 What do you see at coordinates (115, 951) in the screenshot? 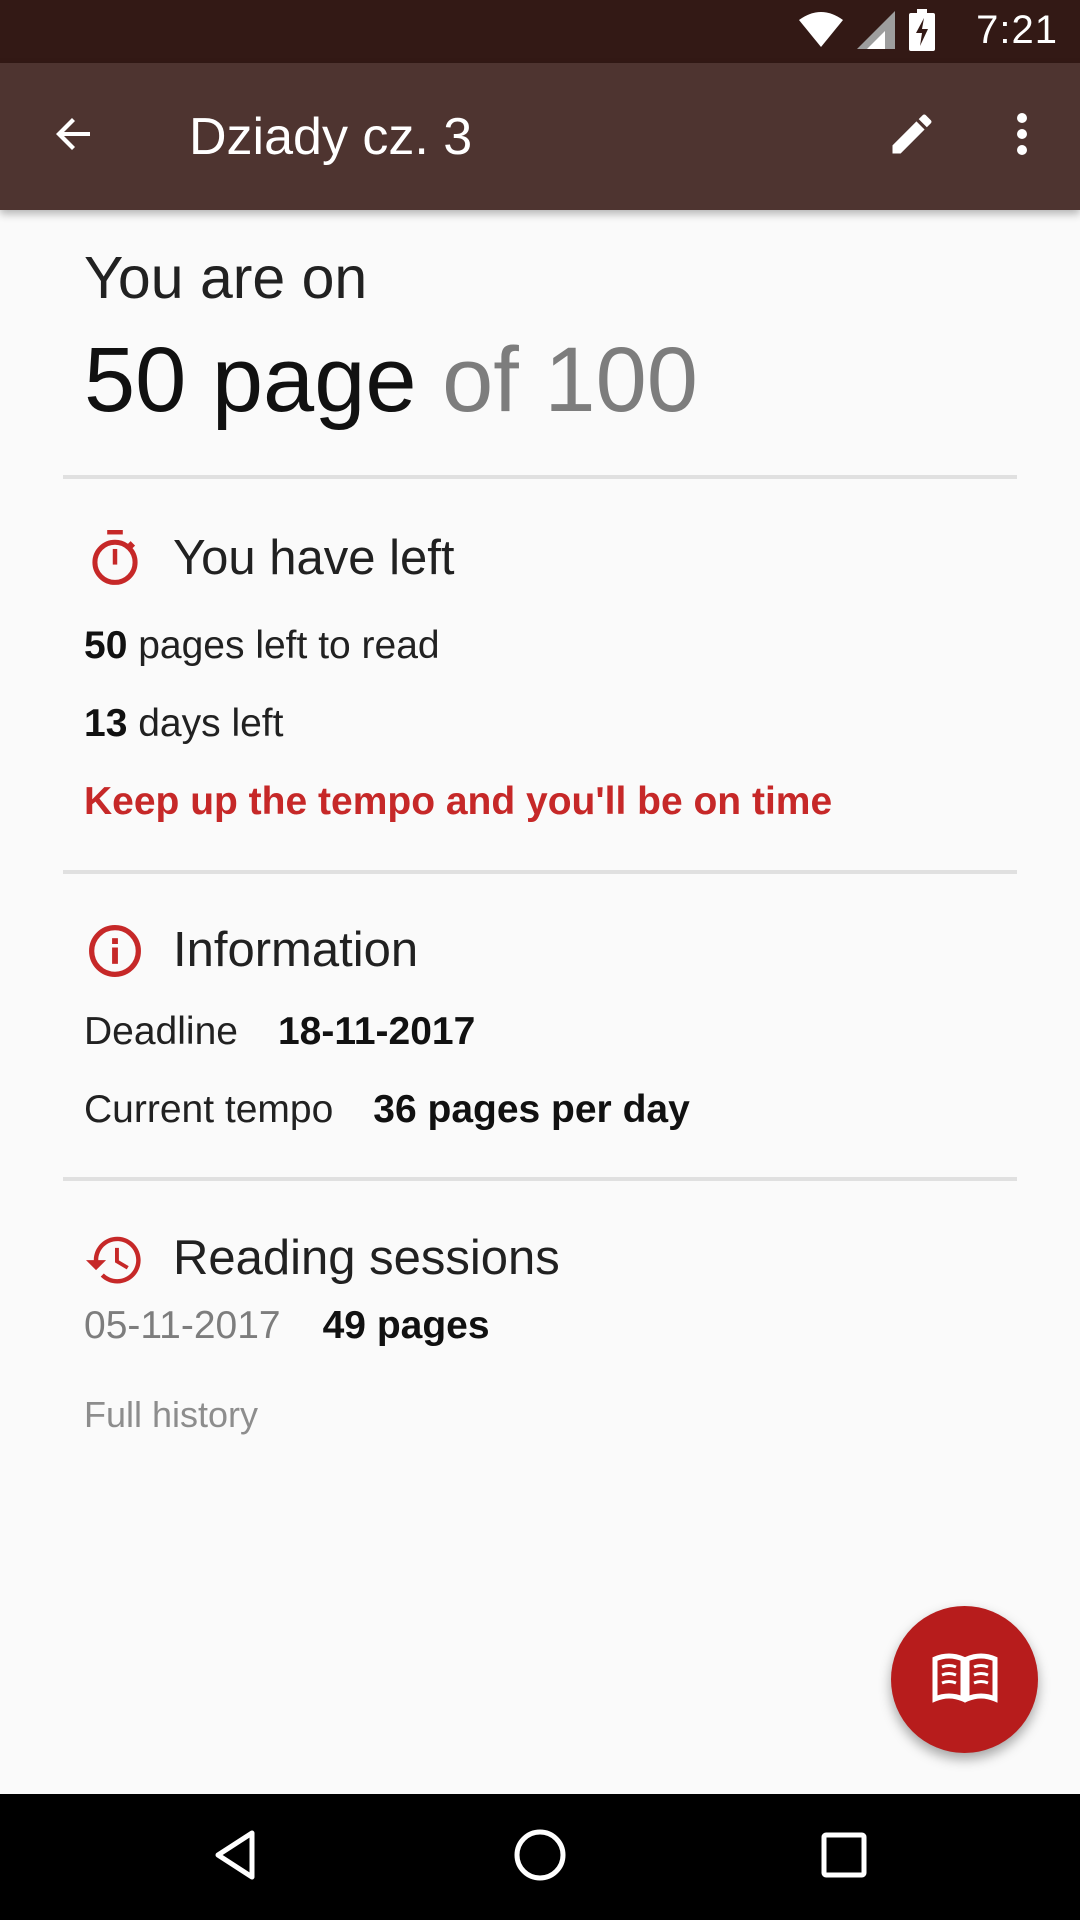
I see `info-icon` at bounding box center [115, 951].